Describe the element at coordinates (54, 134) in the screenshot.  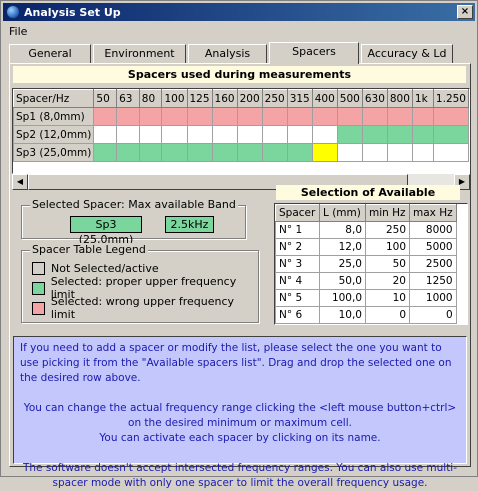
I see `spacer-name-cell: Sp2 (12,0mm)` at that location.